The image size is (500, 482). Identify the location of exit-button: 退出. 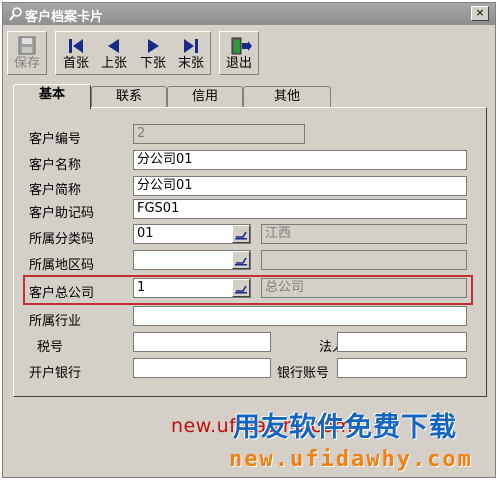
(239, 53).